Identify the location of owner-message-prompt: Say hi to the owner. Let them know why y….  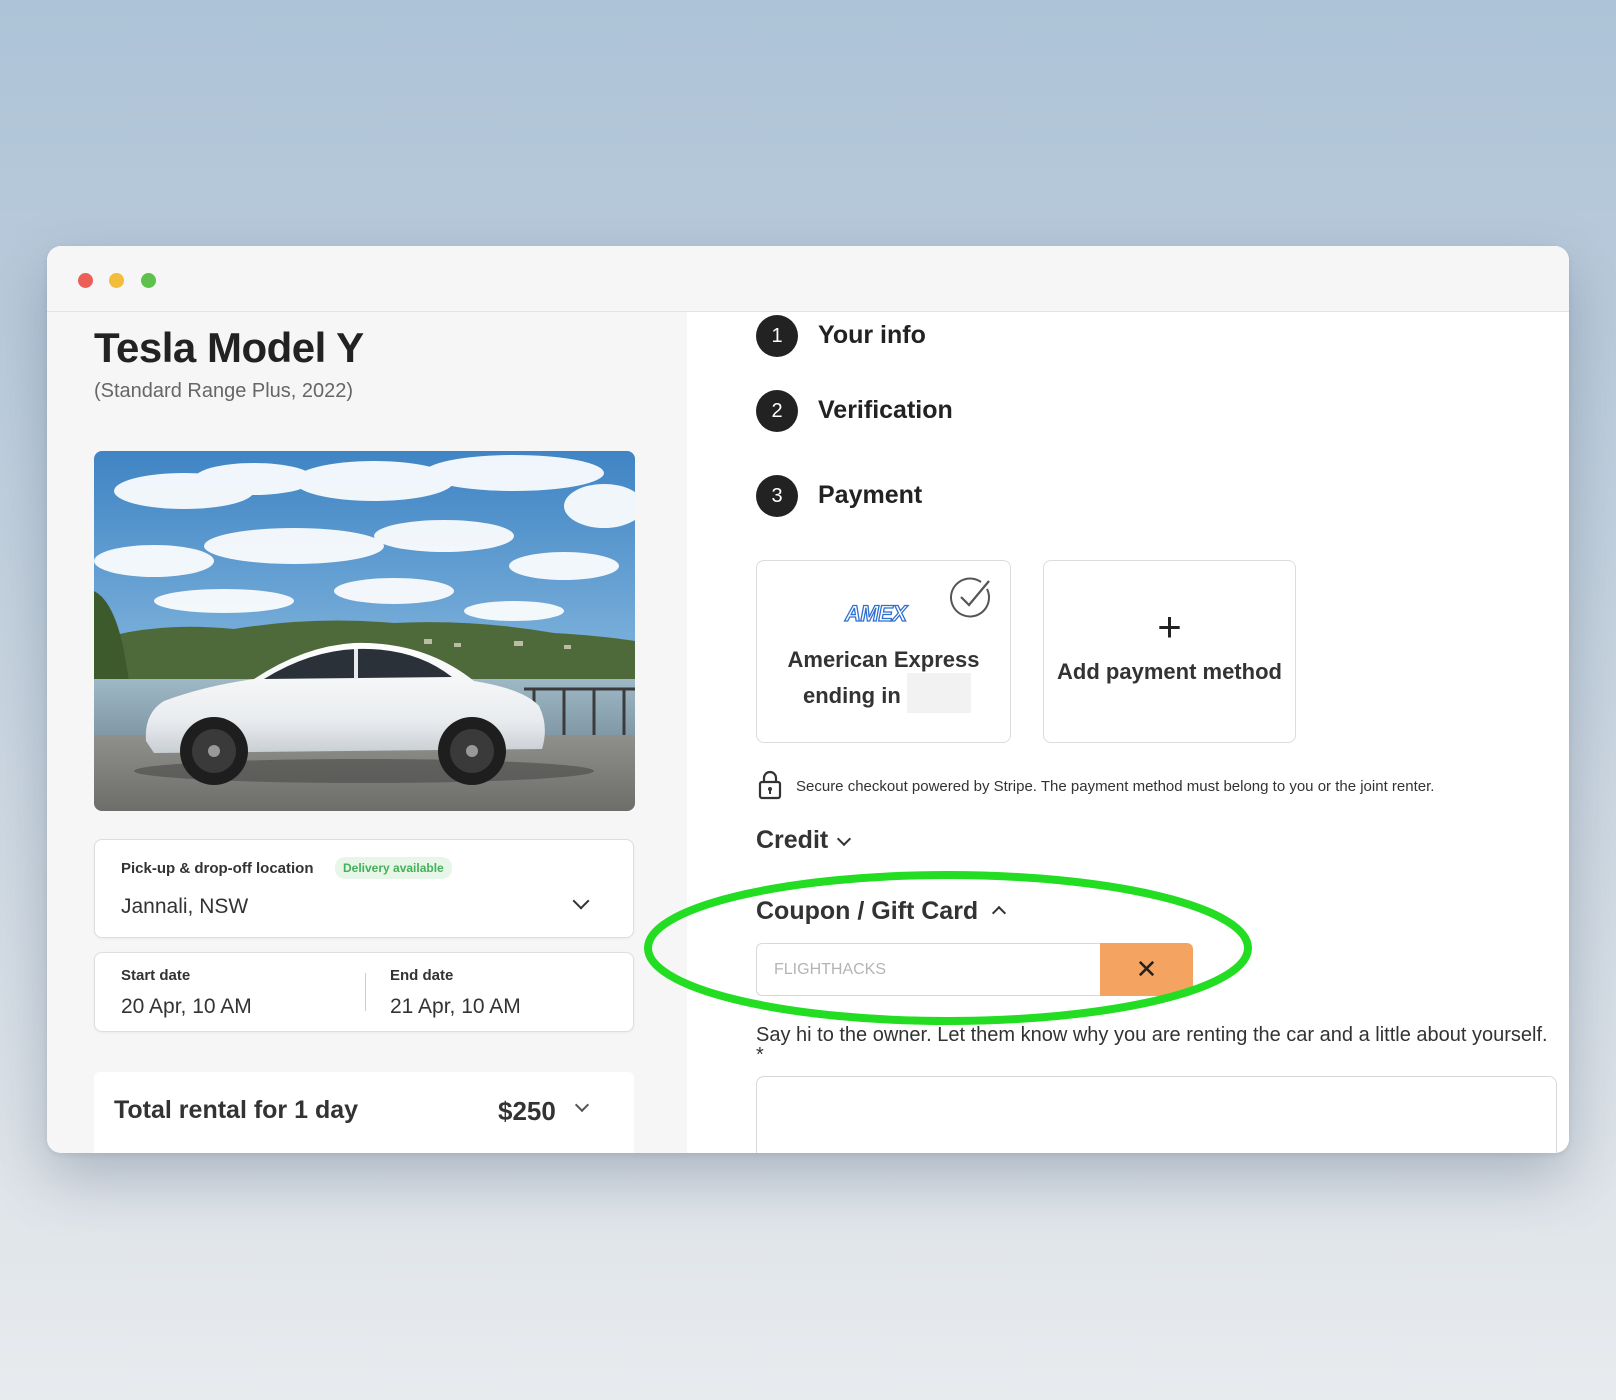
(1152, 1045).